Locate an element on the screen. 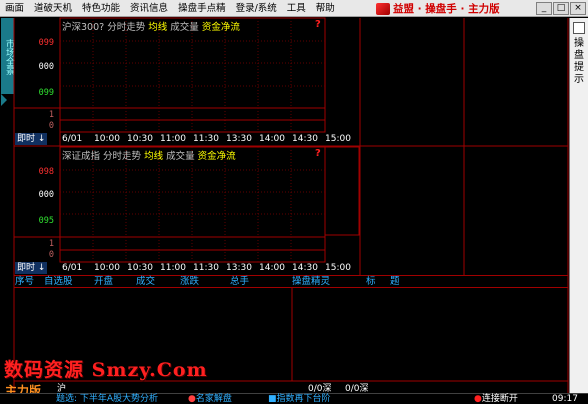 This screenshot has height=404, width=588. chart1-title-prefix: 沪深300? 分时走势 is located at coordinates (104, 27).